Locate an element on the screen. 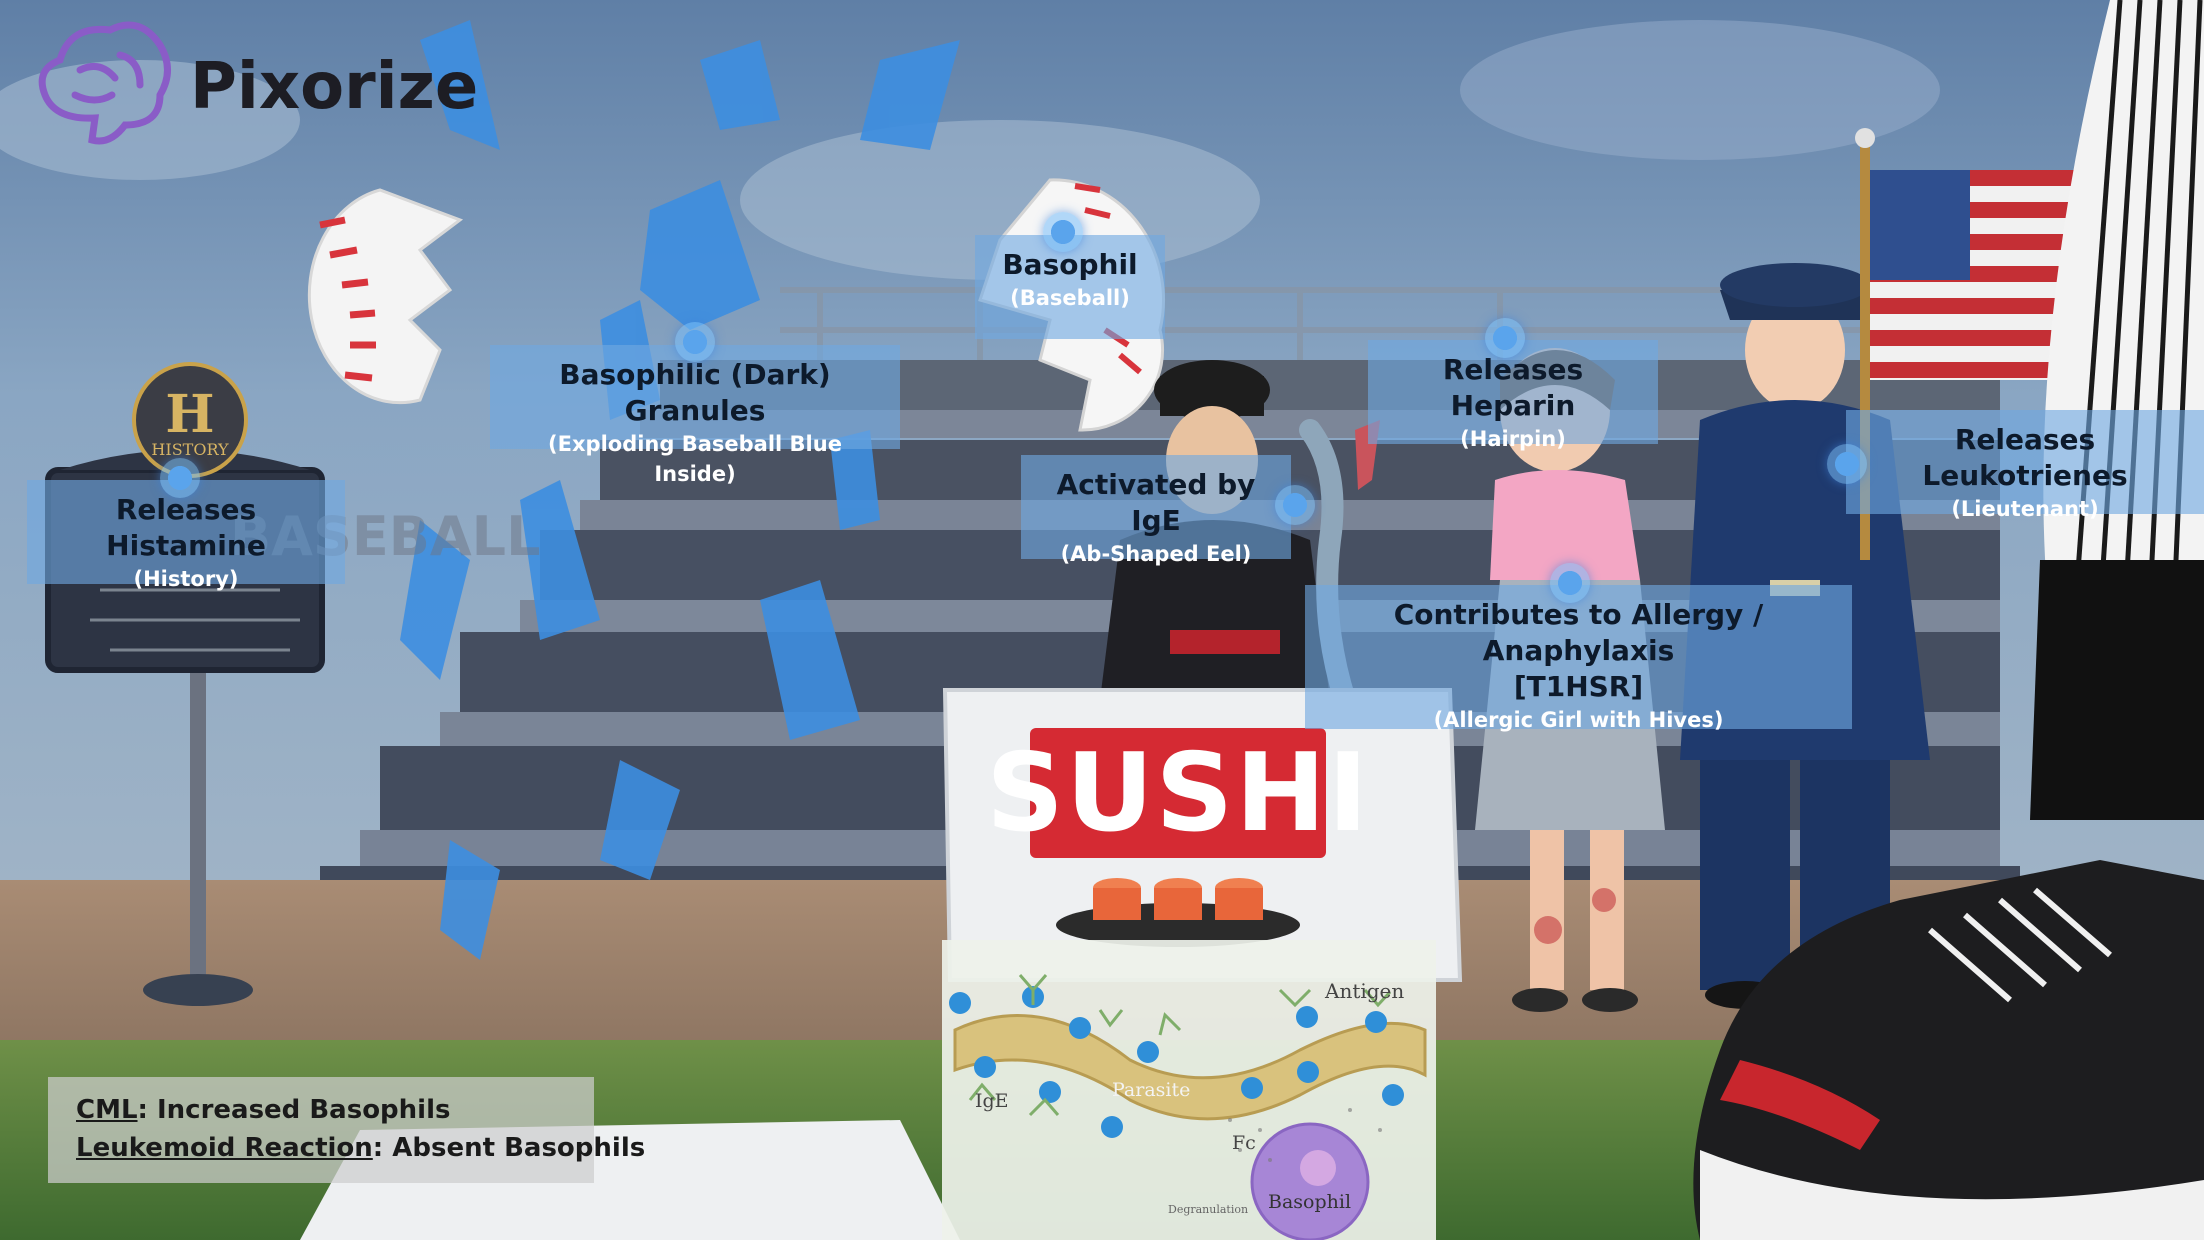  diagram-ige-label: IgE is located at coordinates (992, 1101).